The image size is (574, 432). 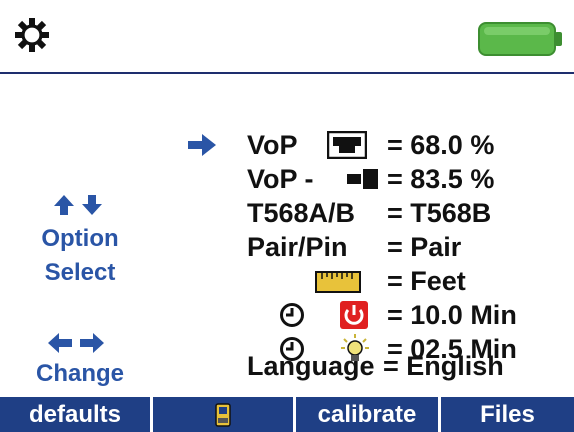 What do you see at coordinates (80, 272) in the screenshot?
I see `select-label: Select` at bounding box center [80, 272].